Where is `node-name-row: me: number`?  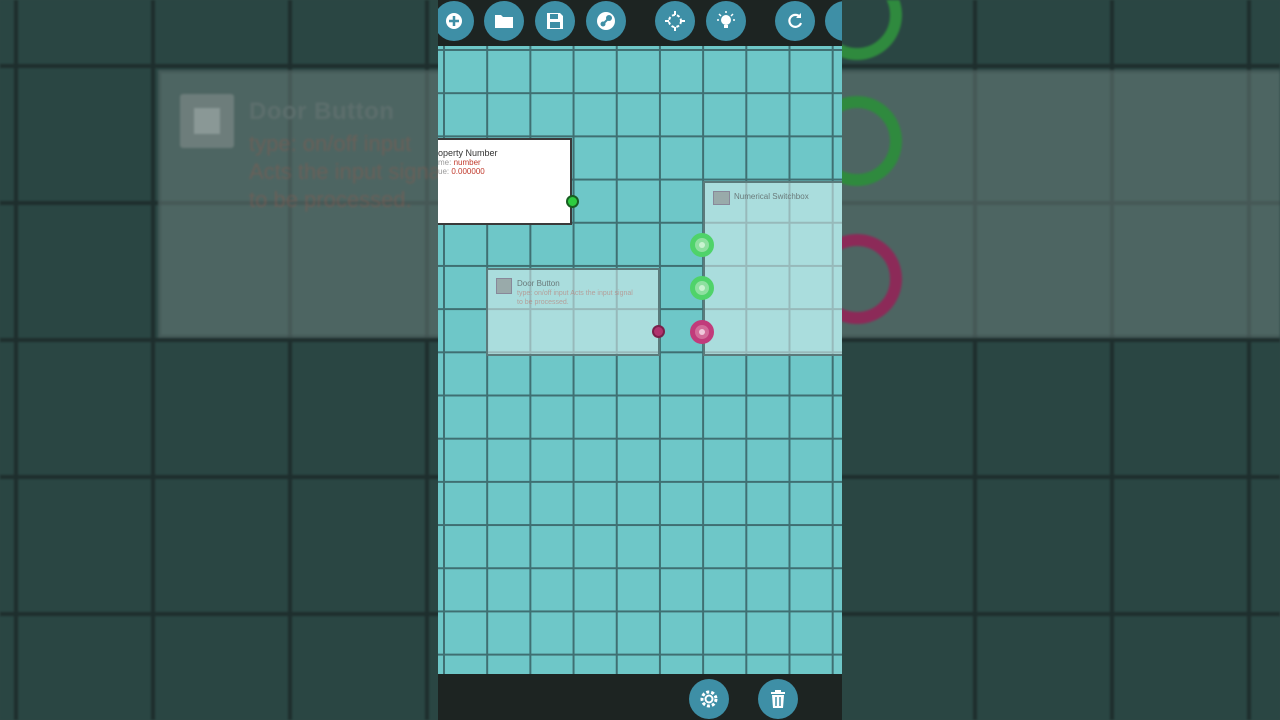
node-name-row: me: number is located at coordinates (459, 162).